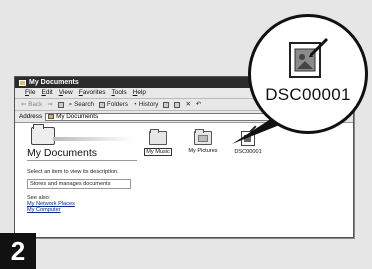 This screenshot has height=269, width=372. I want to click on delete-icon: ✕, so click(188, 104).